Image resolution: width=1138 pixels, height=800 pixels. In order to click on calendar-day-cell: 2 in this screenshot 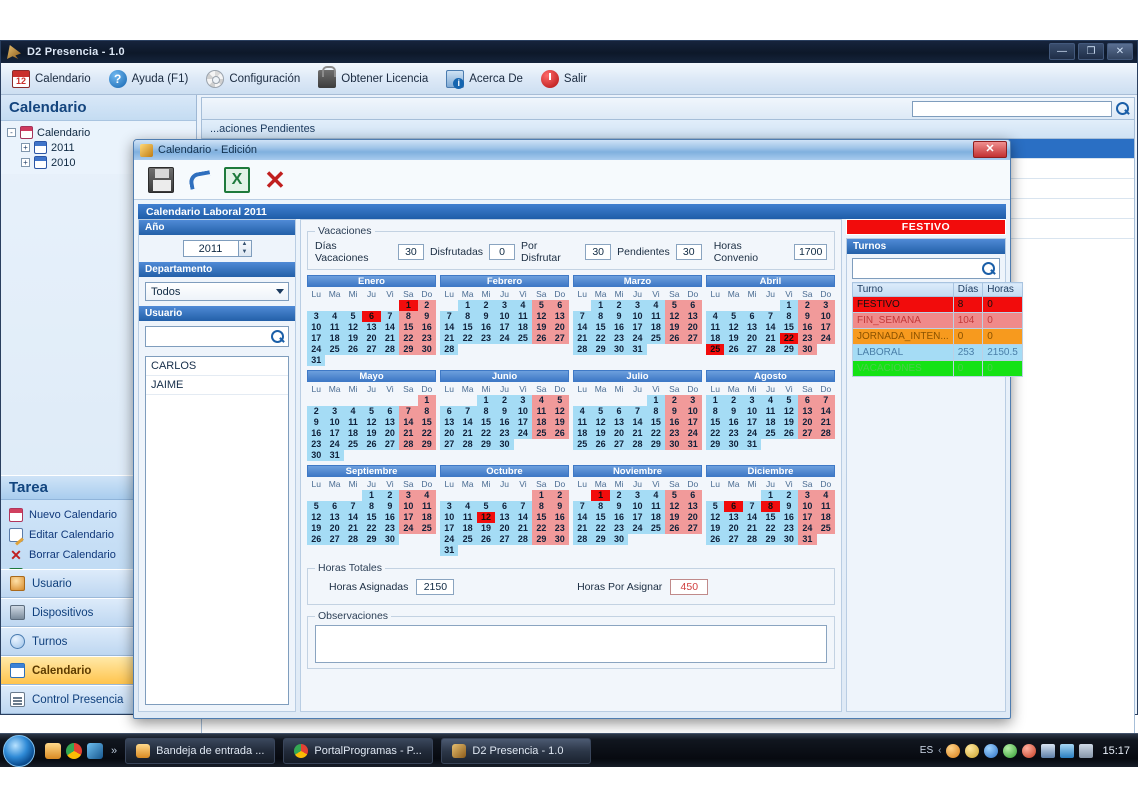, I will do `click(789, 495)`.